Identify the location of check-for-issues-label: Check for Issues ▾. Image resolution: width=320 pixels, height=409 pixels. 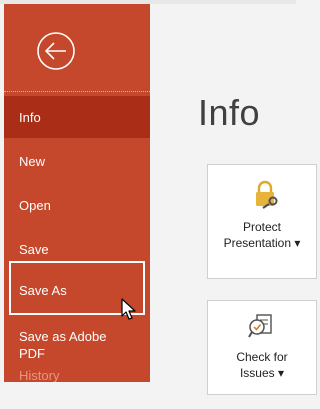
(262, 365).